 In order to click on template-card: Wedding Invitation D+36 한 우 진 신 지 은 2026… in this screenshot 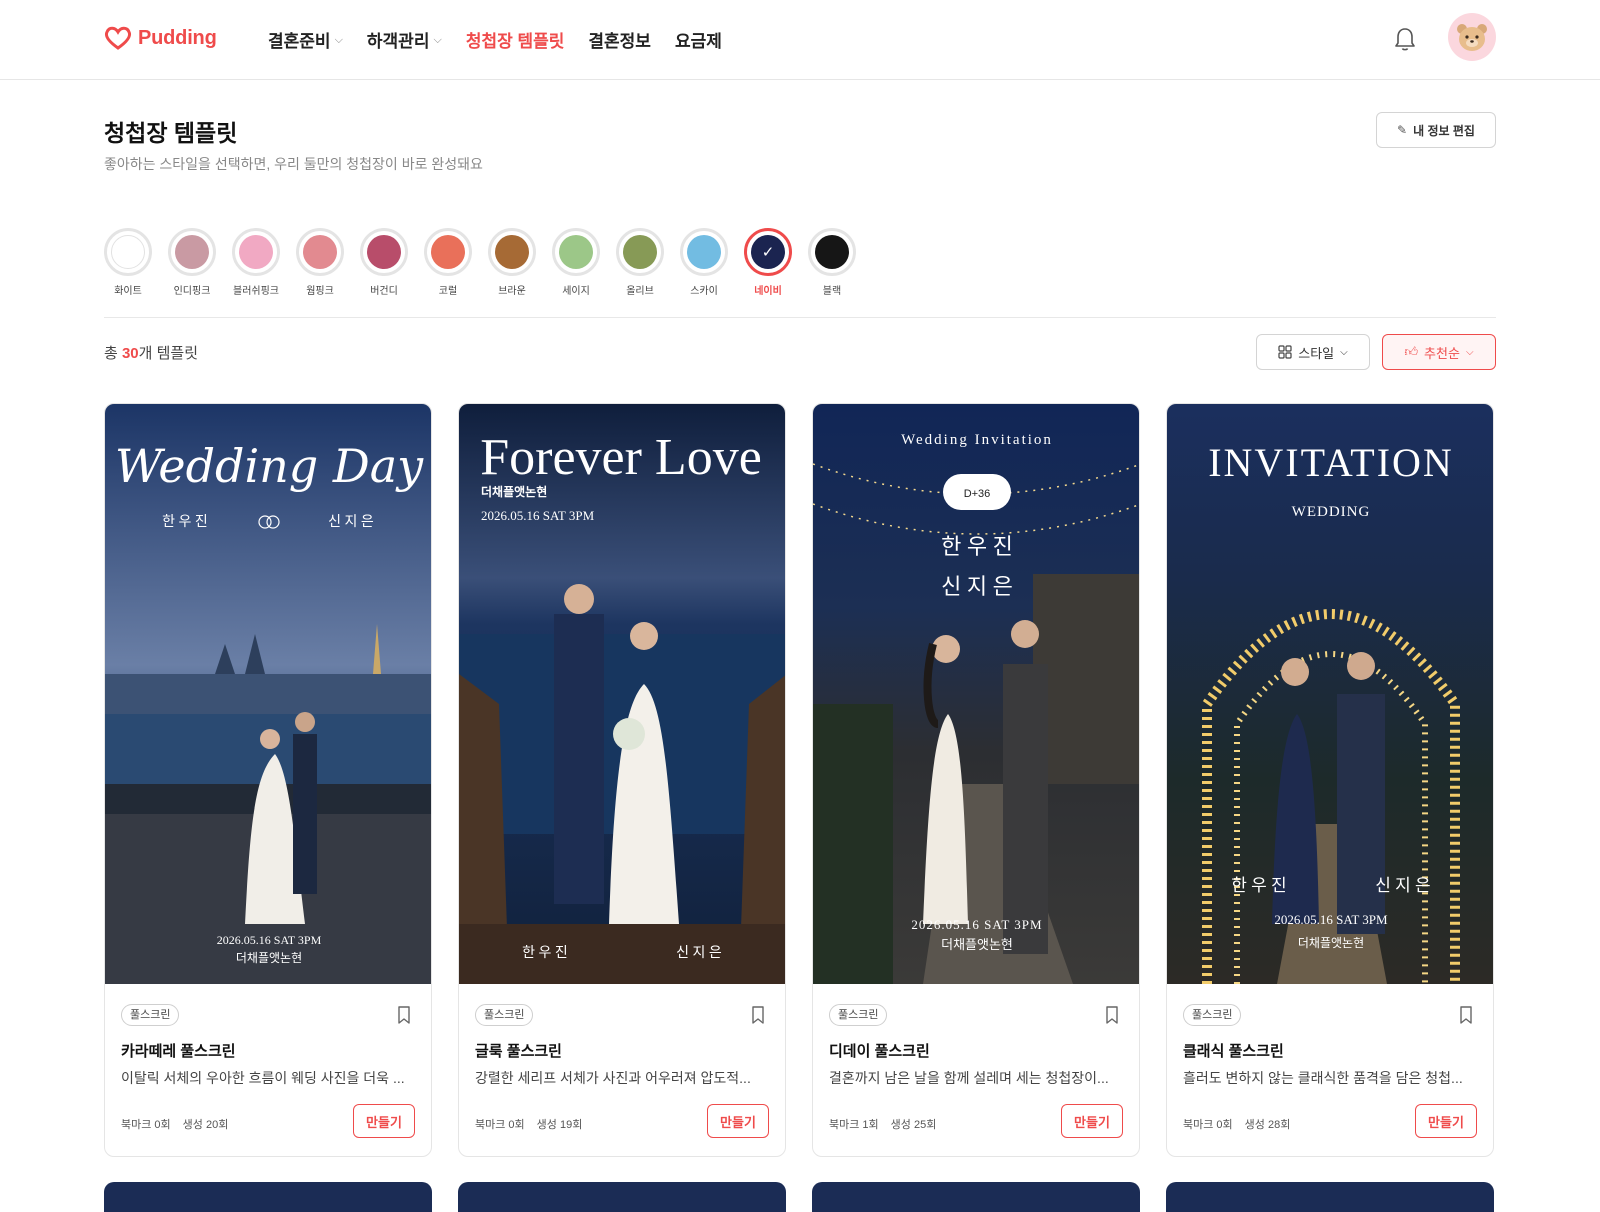, I will do `click(976, 780)`.